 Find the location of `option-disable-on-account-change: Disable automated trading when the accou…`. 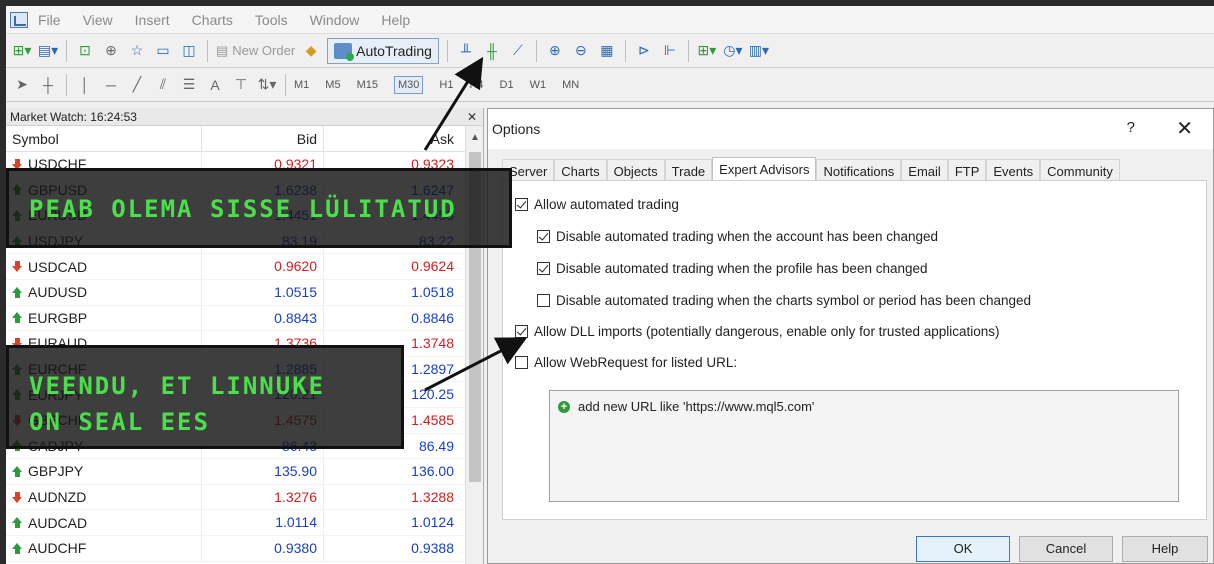

option-disable-on-account-change: Disable automated trading when the accou… is located at coordinates (737, 236).